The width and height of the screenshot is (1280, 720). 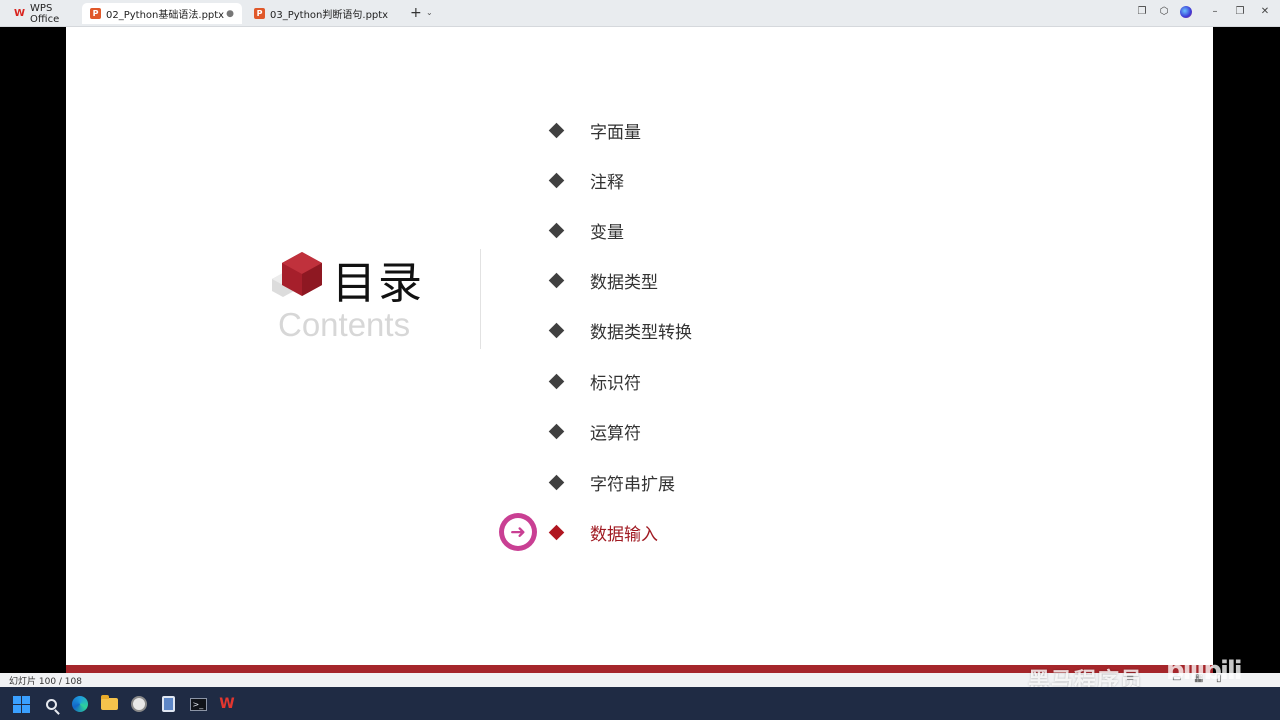 What do you see at coordinates (607, 182) in the screenshot?
I see `toc-item-label: 注释` at bounding box center [607, 182].